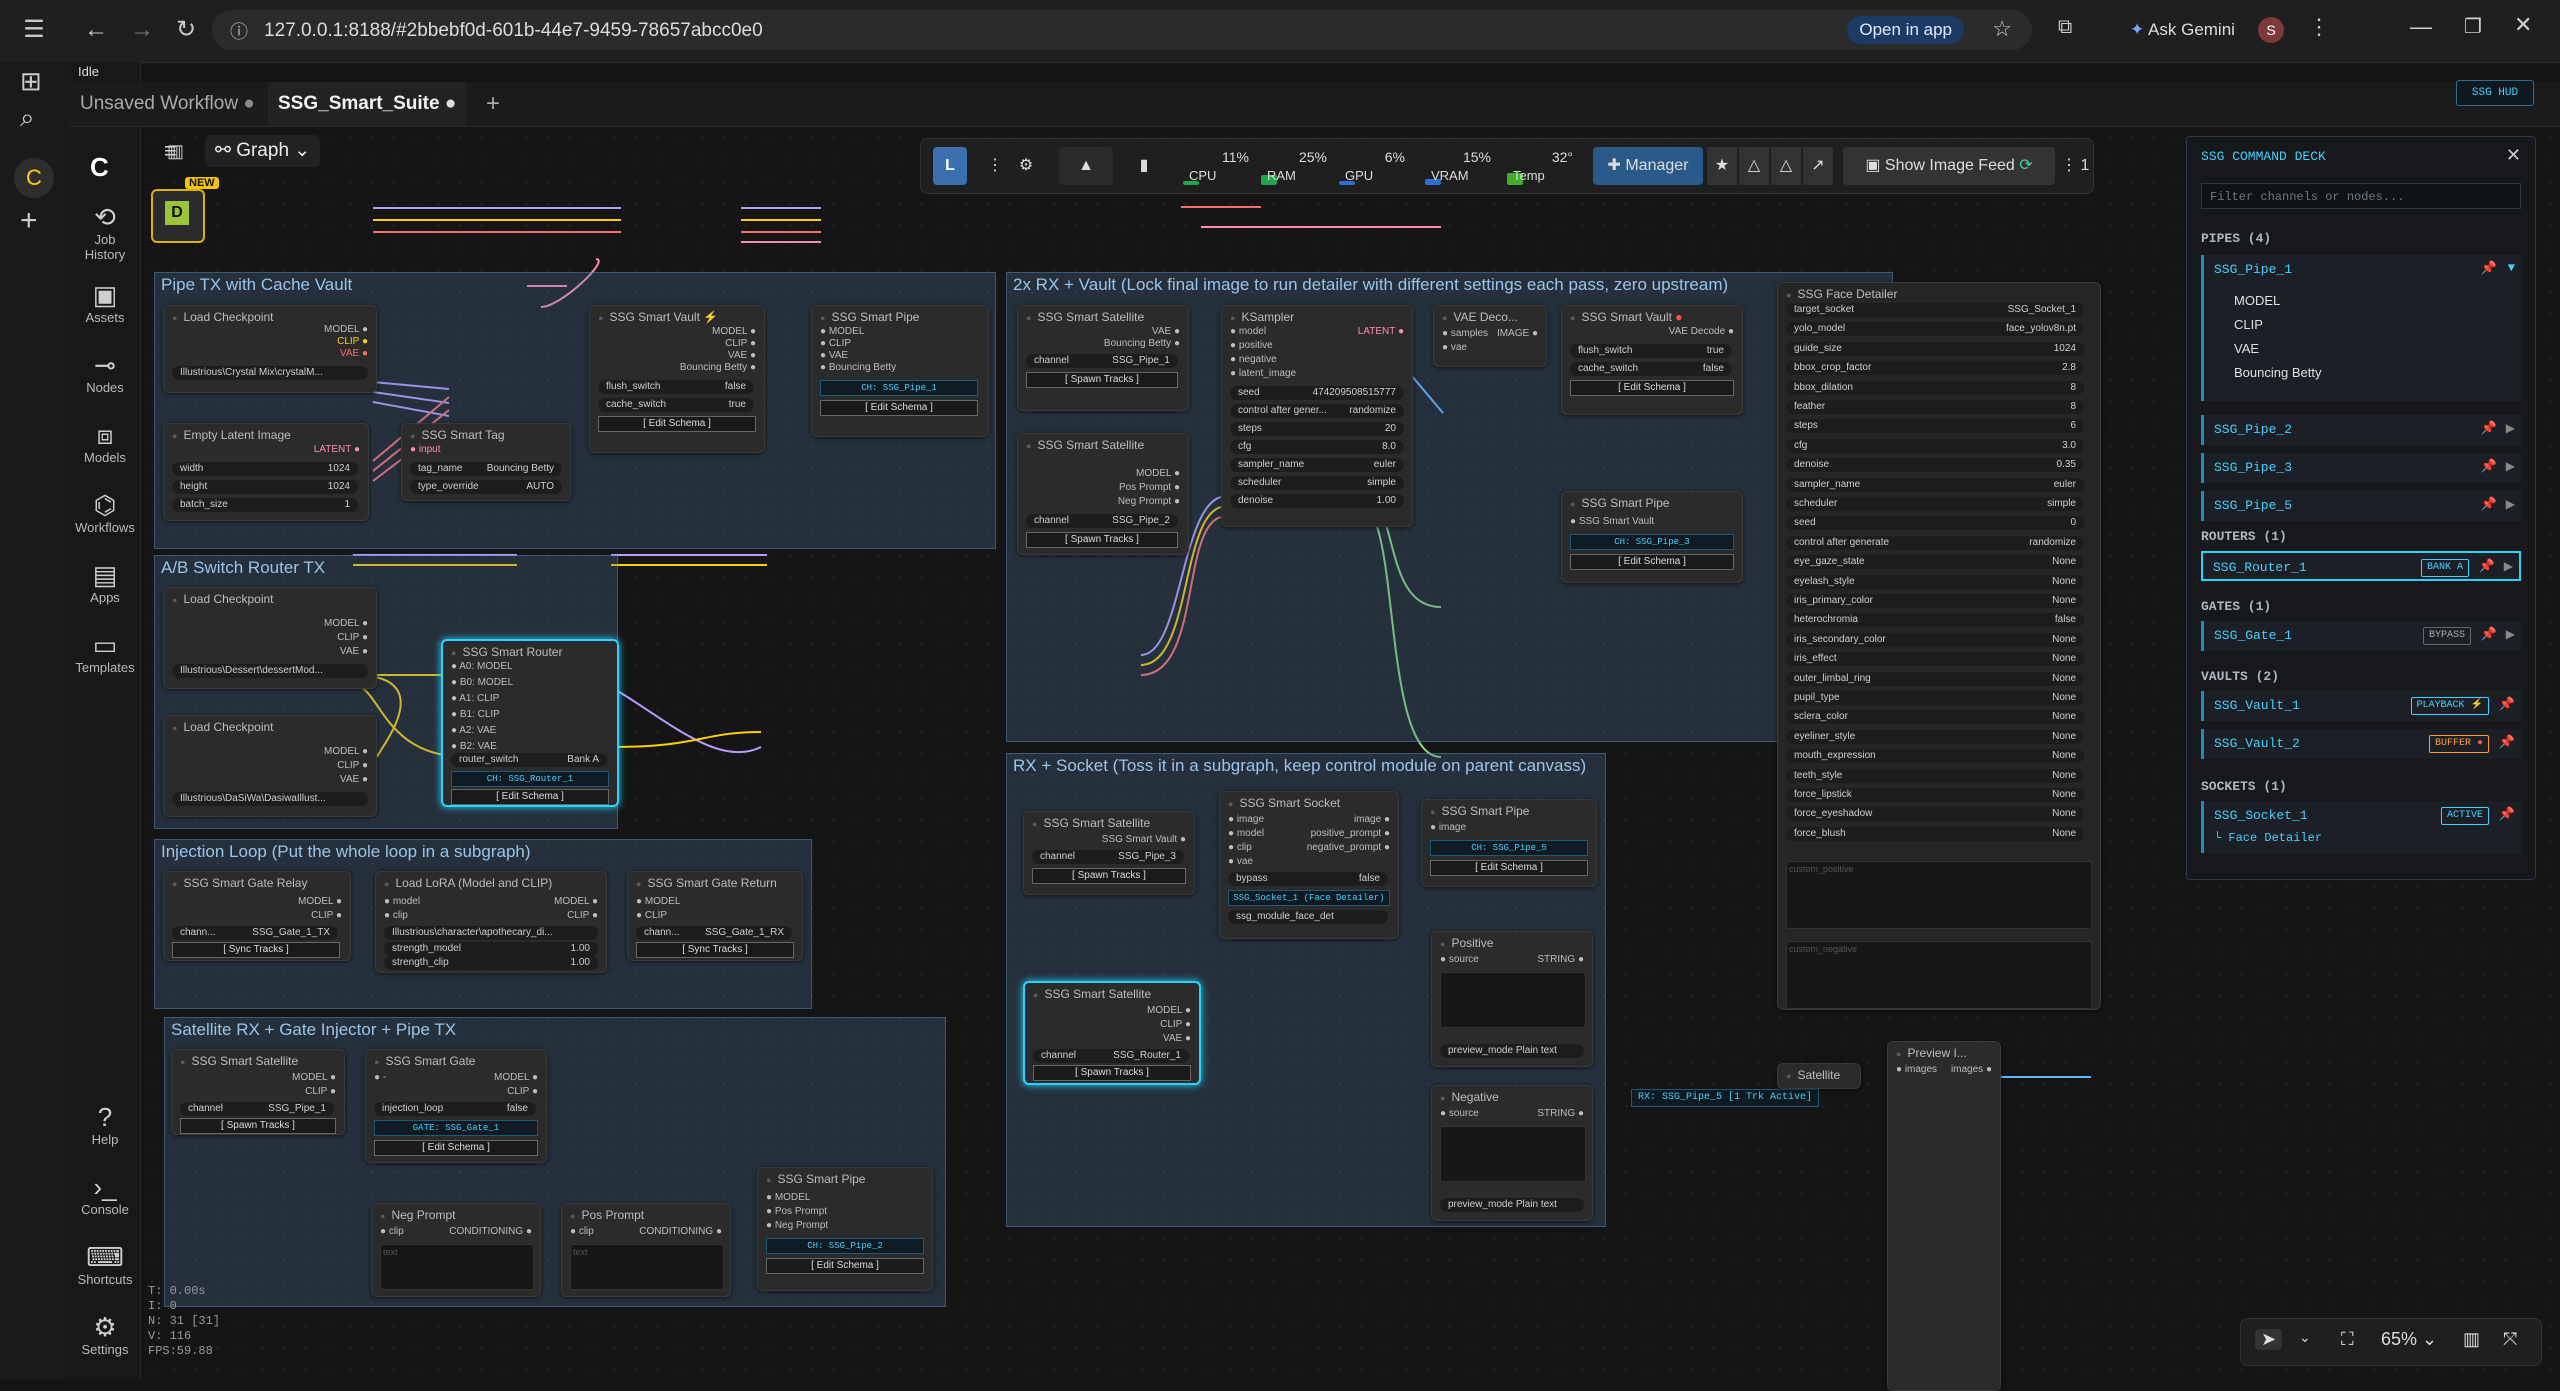 The width and height of the screenshot is (2560, 1391). What do you see at coordinates (105, 1334) in the screenshot?
I see `sidebar-item-settings: ⚙ Settings` at bounding box center [105, 1334].